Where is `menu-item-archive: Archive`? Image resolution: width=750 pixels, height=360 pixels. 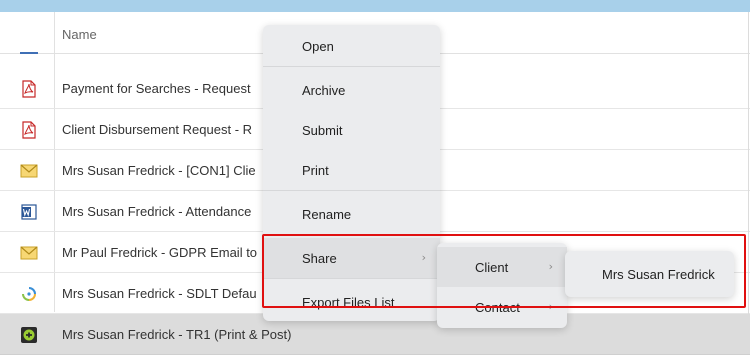
menu-item-archive: Archive is located at coordinates (351, 90).